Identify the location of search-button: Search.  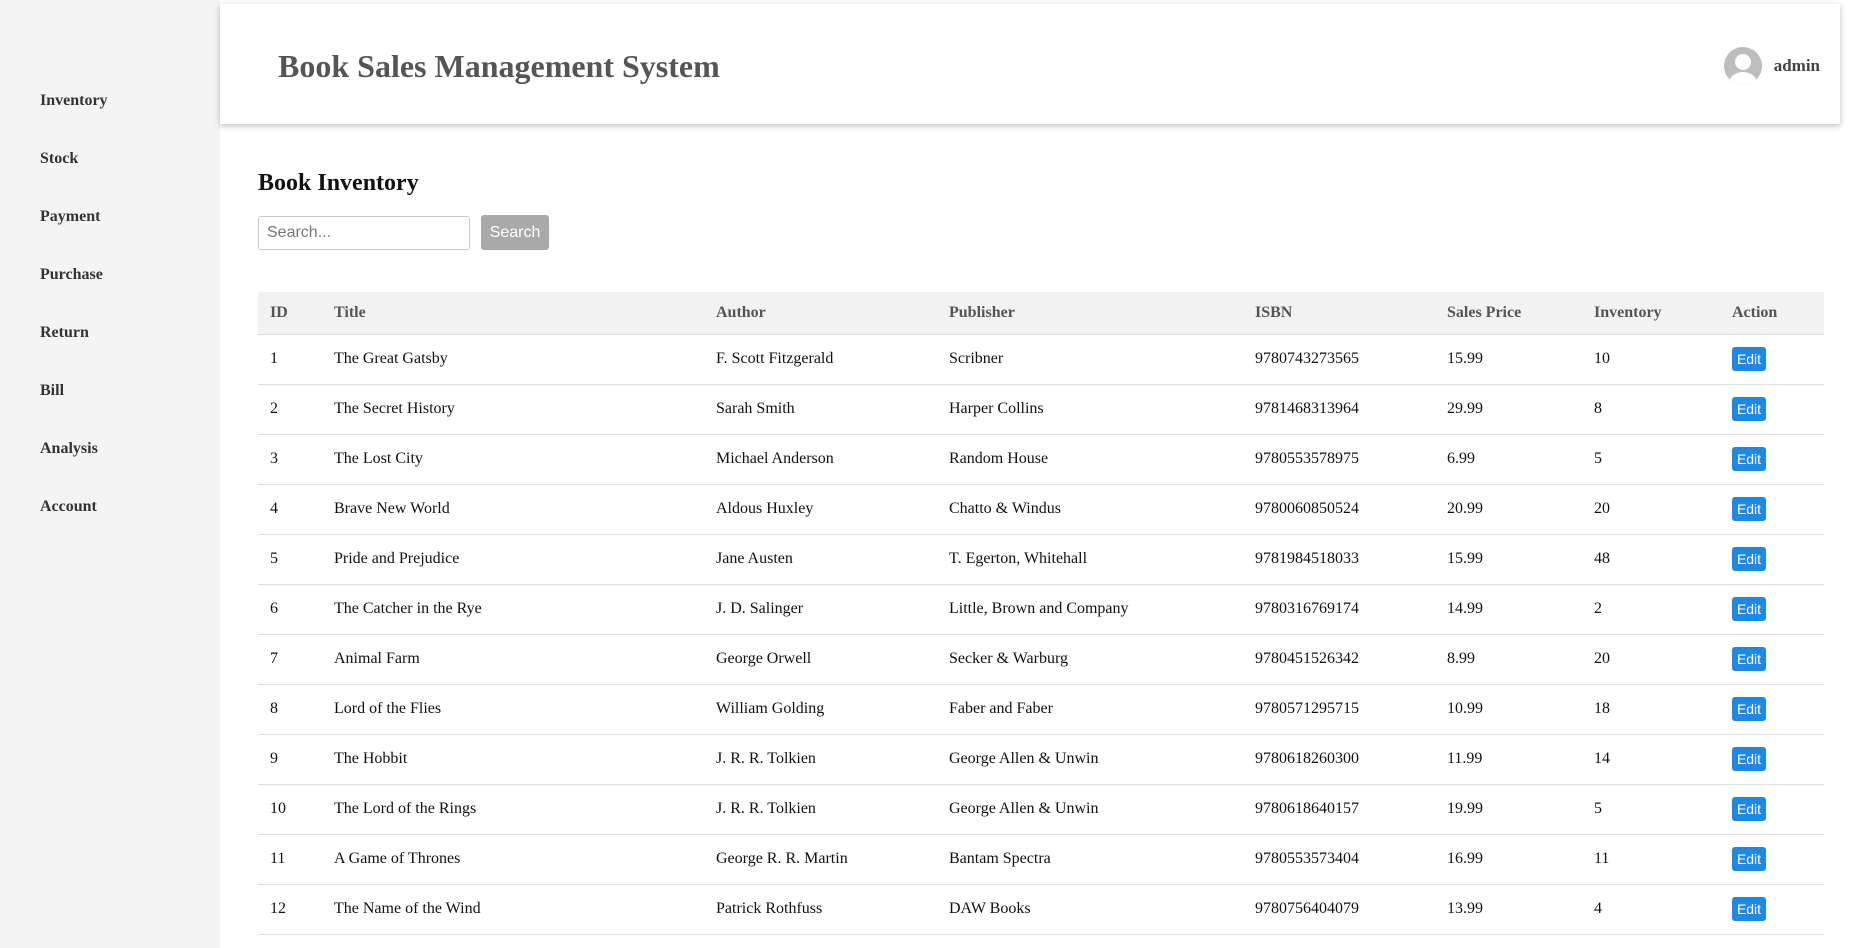
(515, 232).